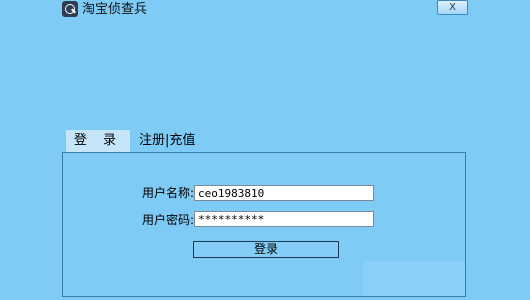 This screenshot has height=300, width=530. Describe the element at coordinates (284, 219) in the screenshot. I see `password-input` at that location.